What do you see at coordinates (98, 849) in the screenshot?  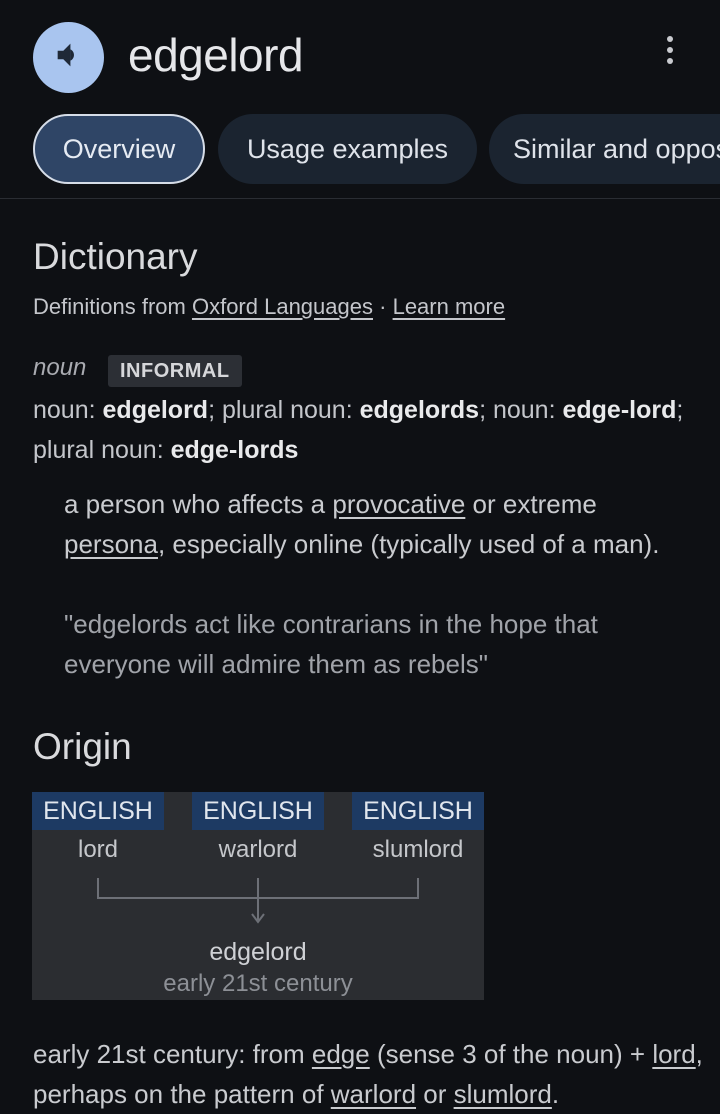 I see `root-word: lord` at bounding box center [98, 849].